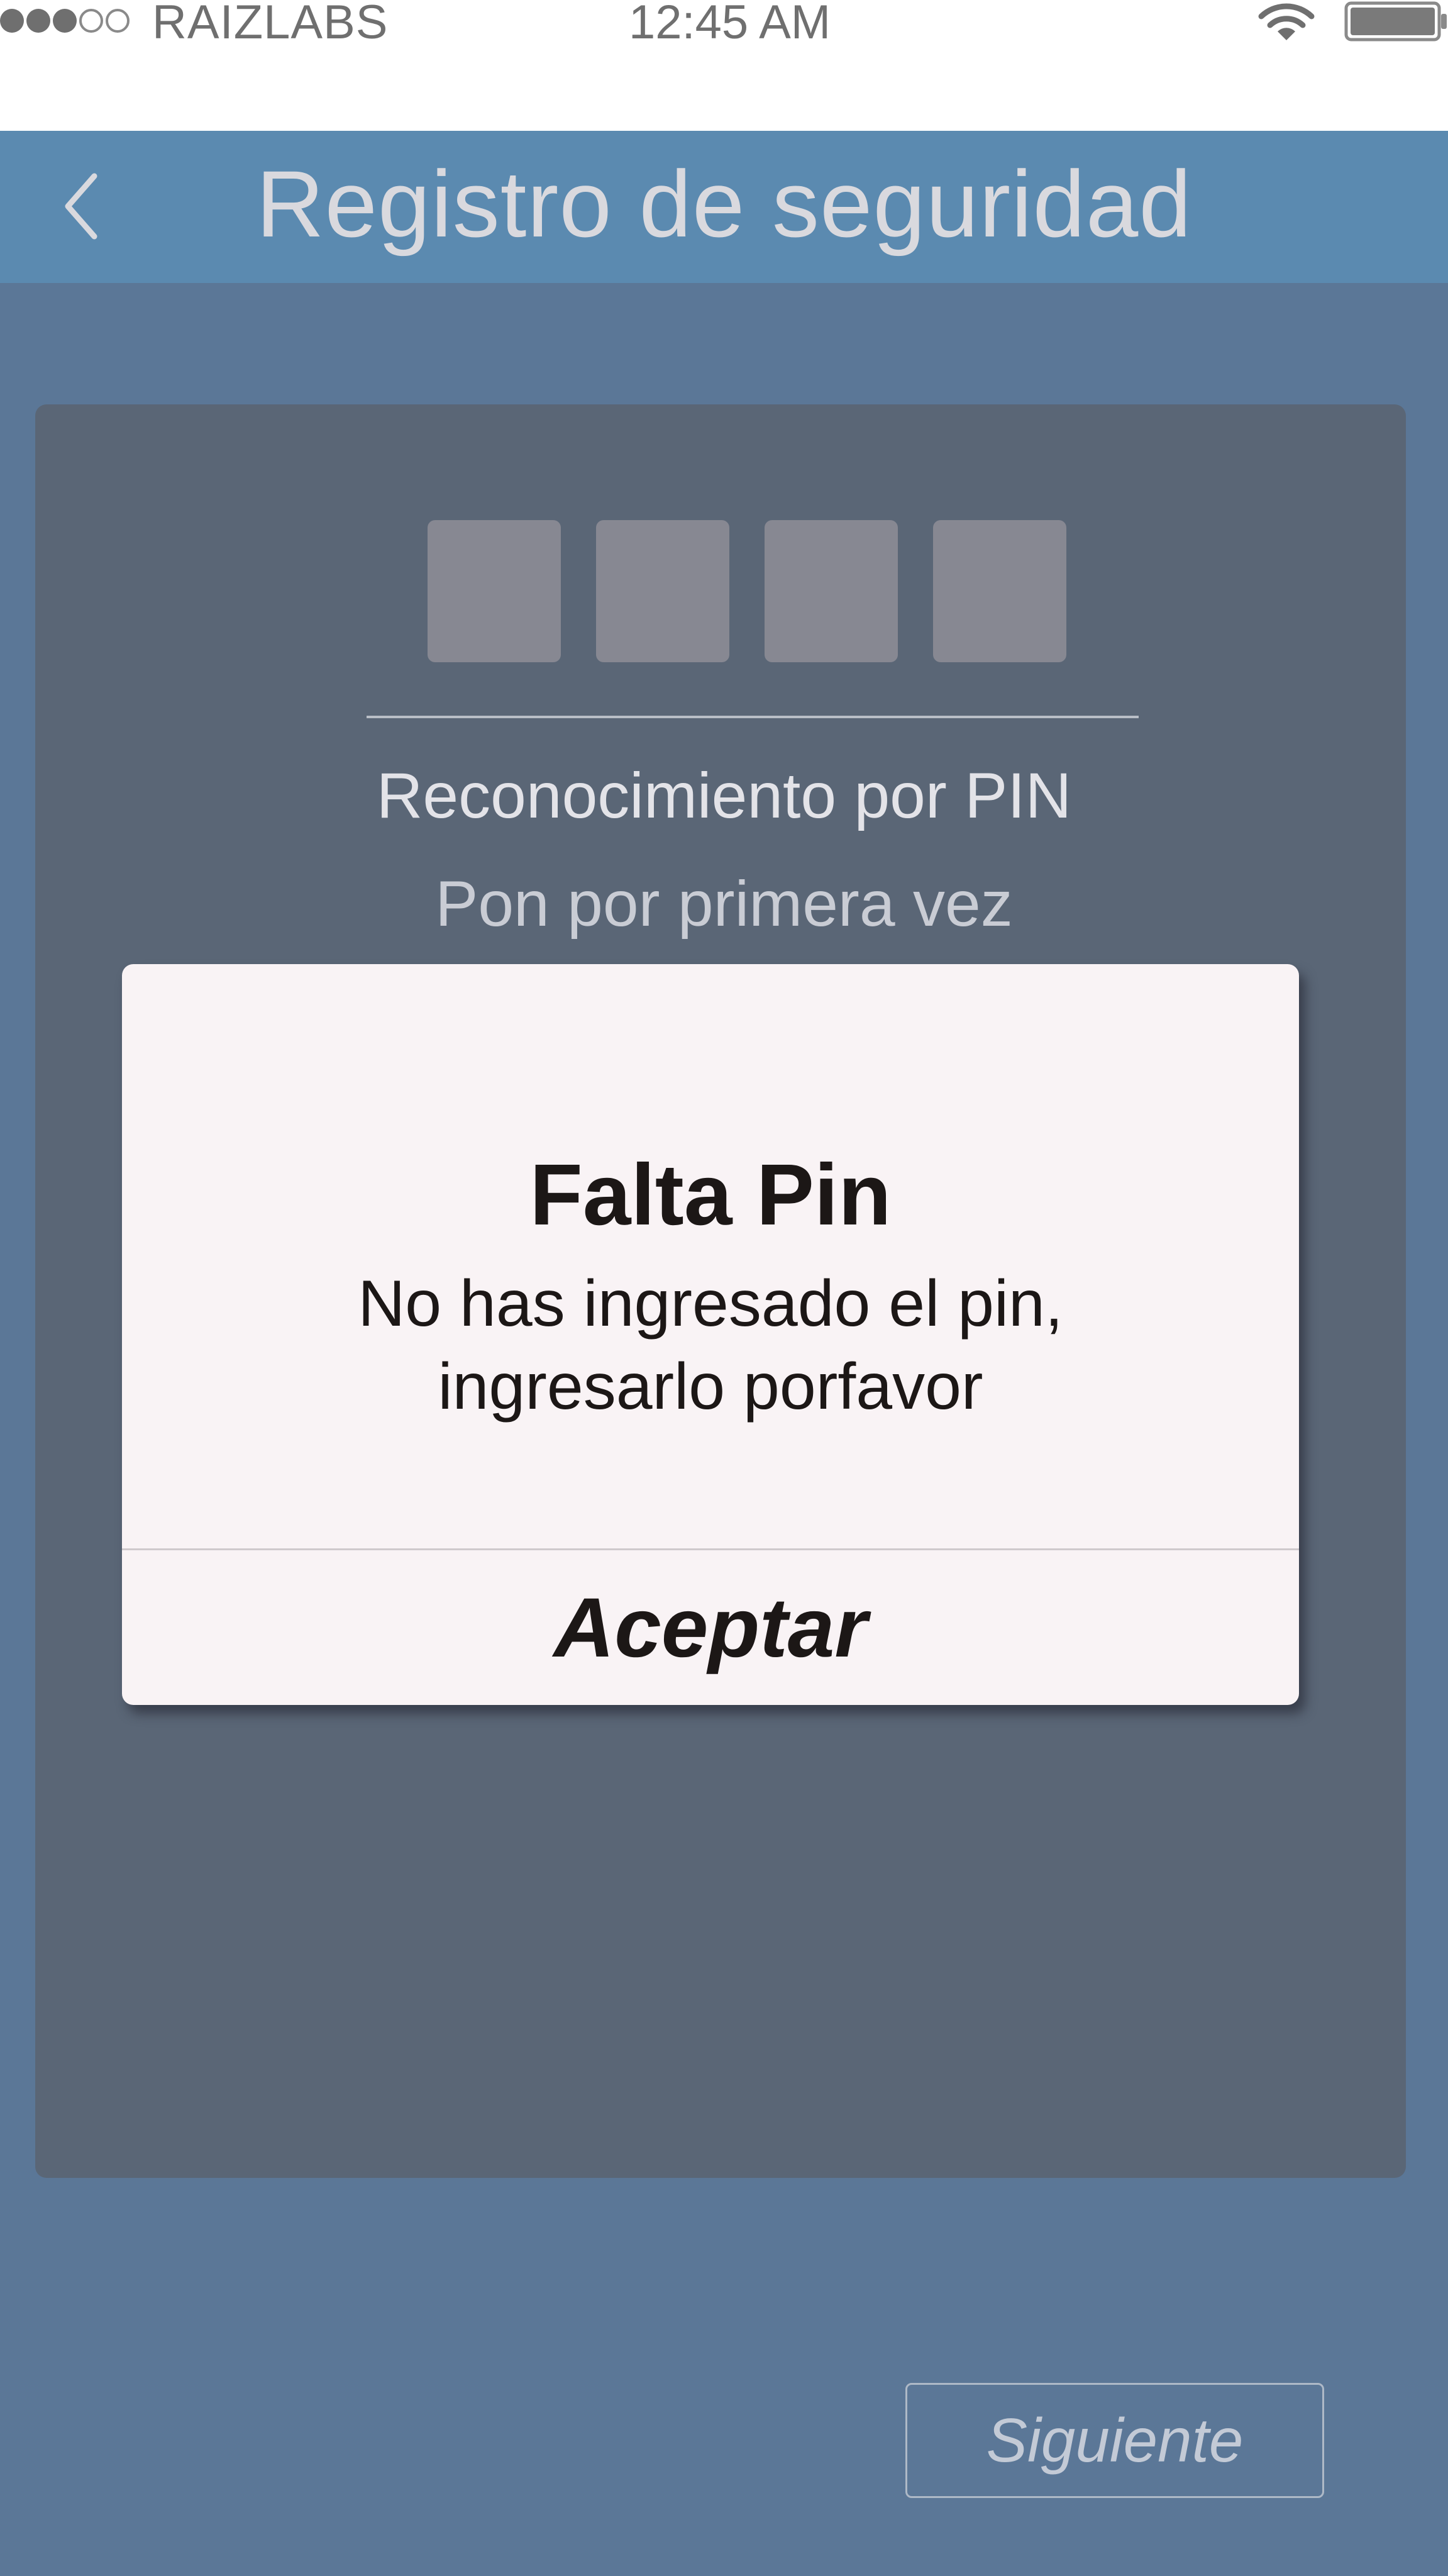 The width and height of the screenshot is (1448, 2576). Describe the element at coordinates (724, 65) in the screenshot. I see `status-bar: RAIZLABS 12:45 AM` at that location.